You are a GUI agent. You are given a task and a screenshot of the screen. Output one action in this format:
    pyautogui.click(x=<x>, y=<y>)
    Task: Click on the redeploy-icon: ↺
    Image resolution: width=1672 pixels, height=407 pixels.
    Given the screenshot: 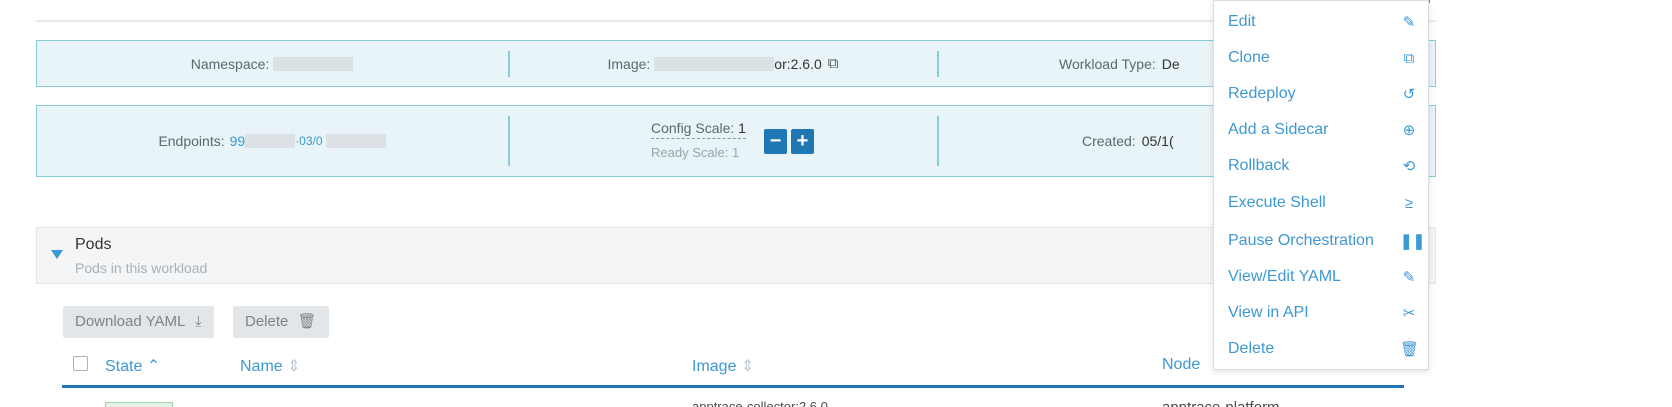 What is the action you would take?
    pyautogui.click(x=1409, y=94)
    